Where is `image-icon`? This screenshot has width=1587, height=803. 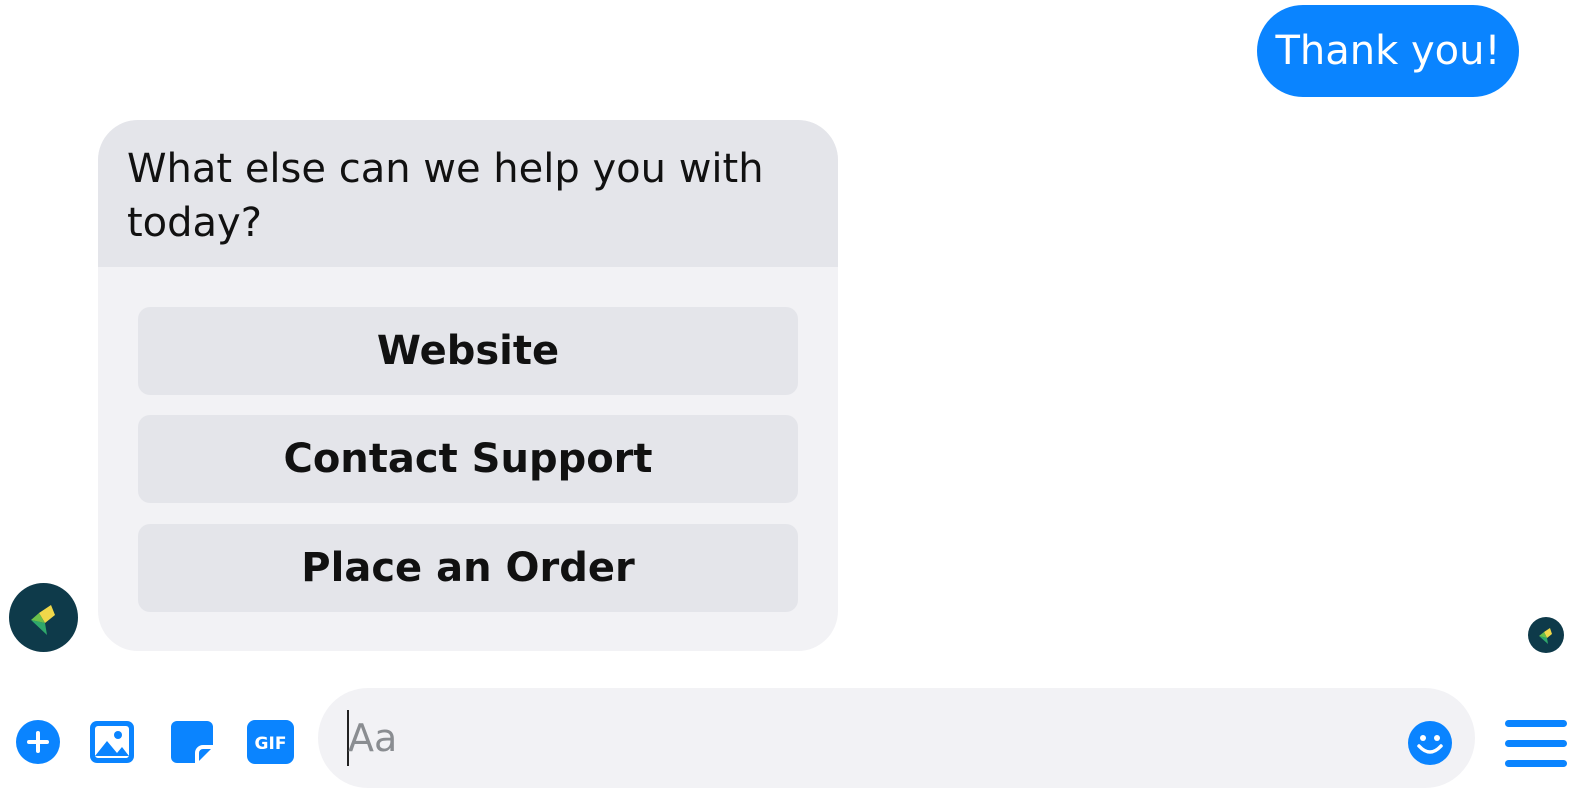
image-icon is located at coordinates (112, 742).